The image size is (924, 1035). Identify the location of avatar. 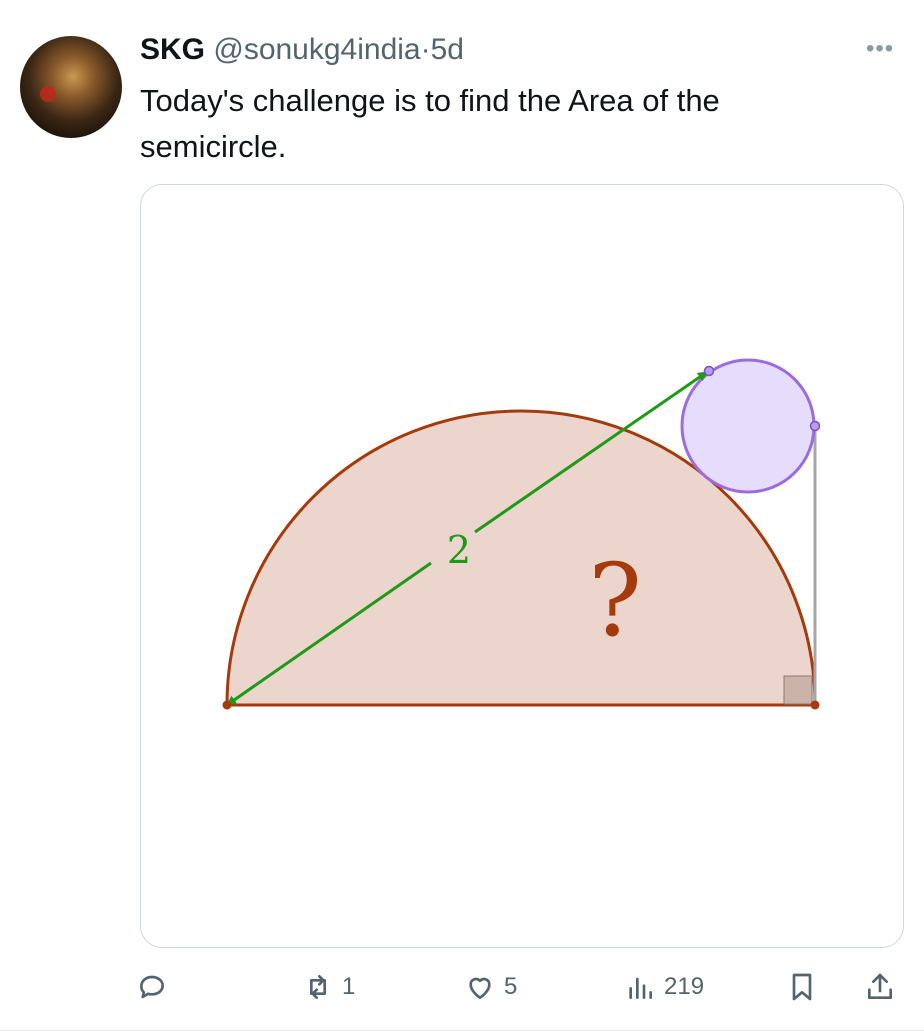
(71, 87).